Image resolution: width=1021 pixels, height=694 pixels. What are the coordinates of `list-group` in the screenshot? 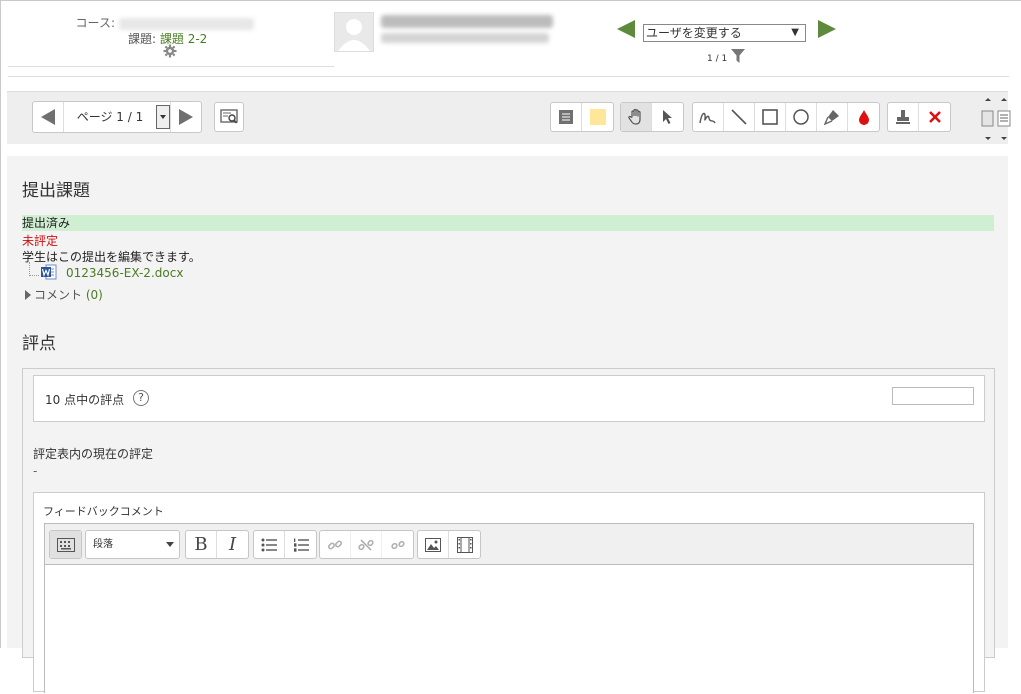 It's located at (285, 544).